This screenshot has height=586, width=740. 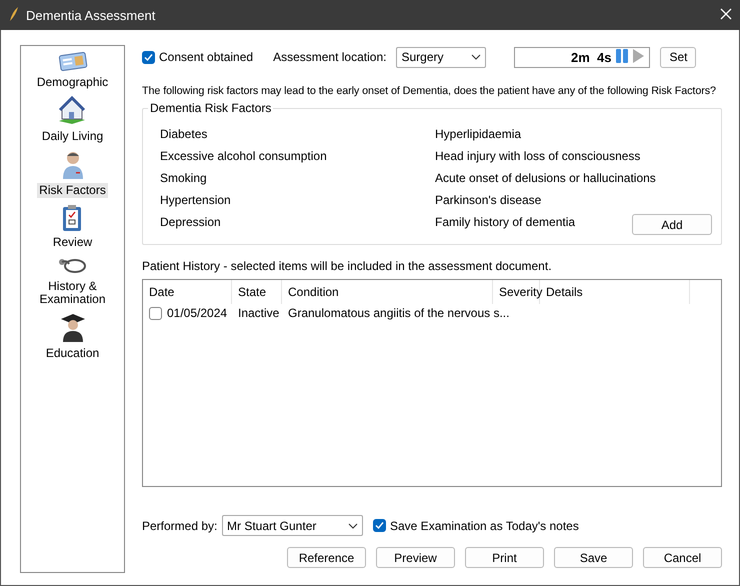 I want to click on question-text: The following risk factors may lead to the early onset of Dementia, does the patient have any of the following Risk Factors?, so click(x=429, y=92).